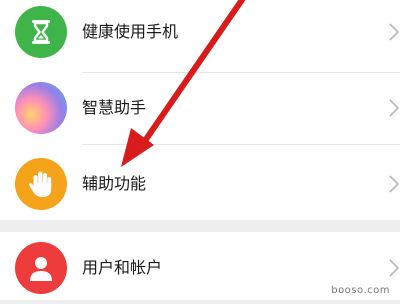 Image resolution: width=400 pixels, height=304 pixels. I want to click on settings-item-label: 智慧助手, so click(114, 107).